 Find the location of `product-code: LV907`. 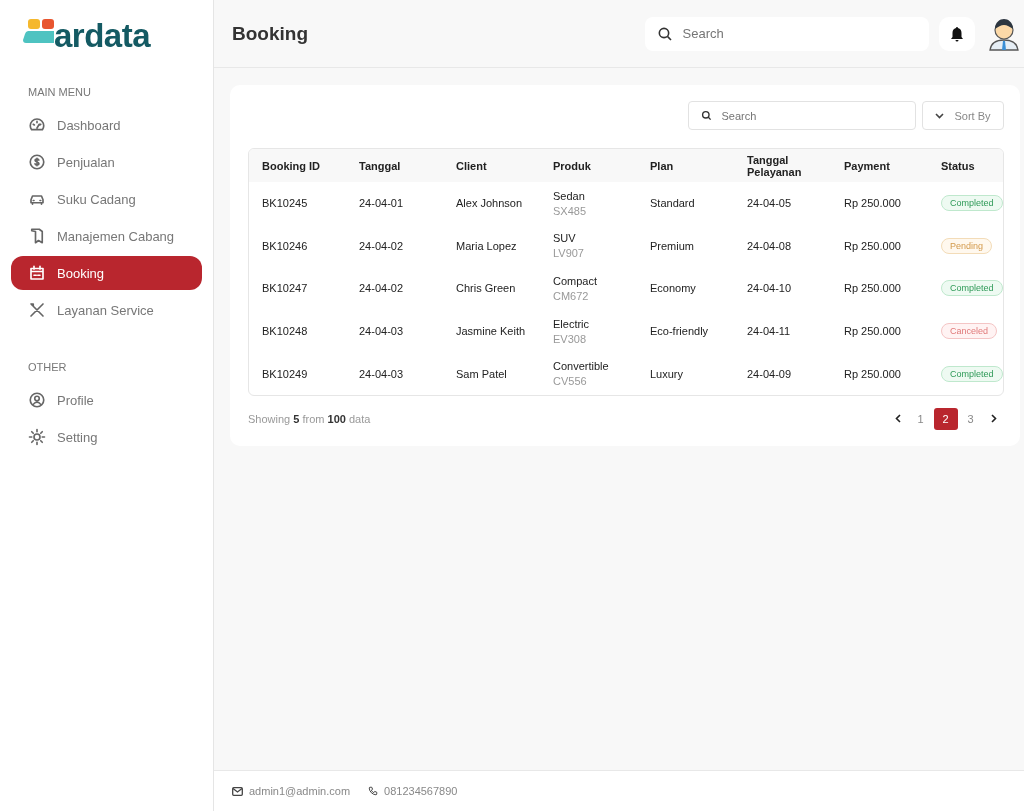

product-code: LV907 is located at coordinates (569, 253).